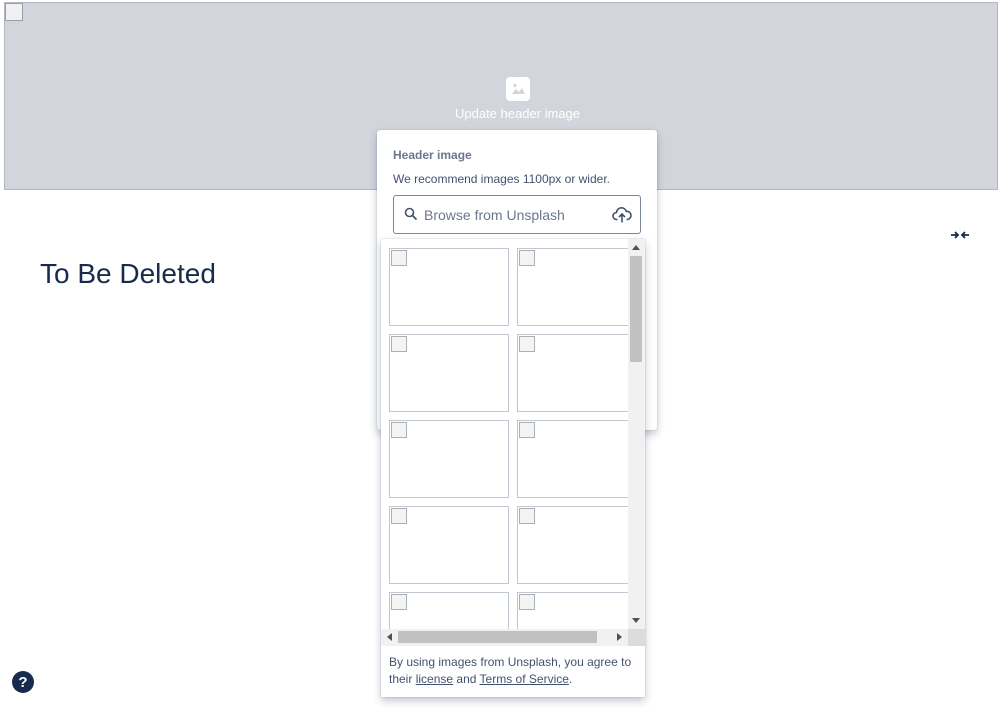  What do you see at coordinates (636, 637) in the screenshot?
I see `scroll-corner` at bounding box center [636, 637].